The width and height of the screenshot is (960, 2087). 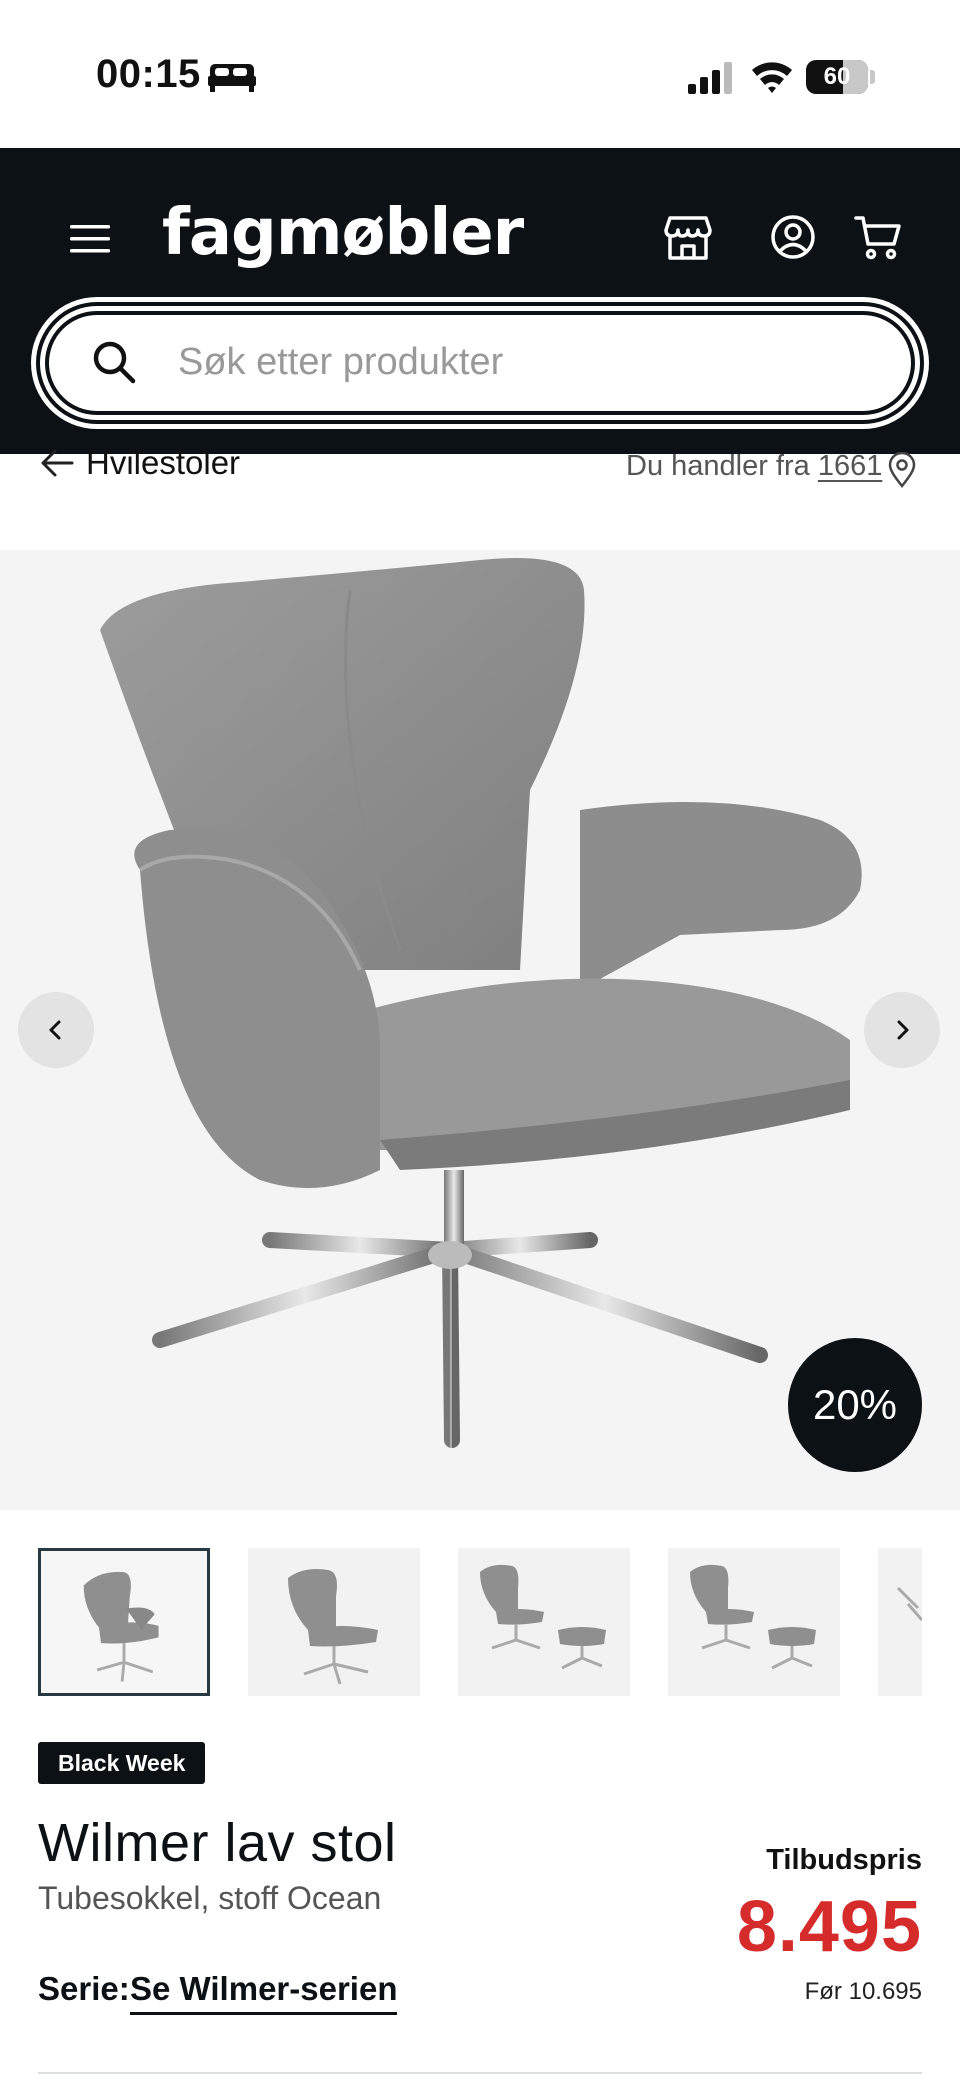 I want to click on product-title: Wilmer lav stol, so click(x=217, y=1843).